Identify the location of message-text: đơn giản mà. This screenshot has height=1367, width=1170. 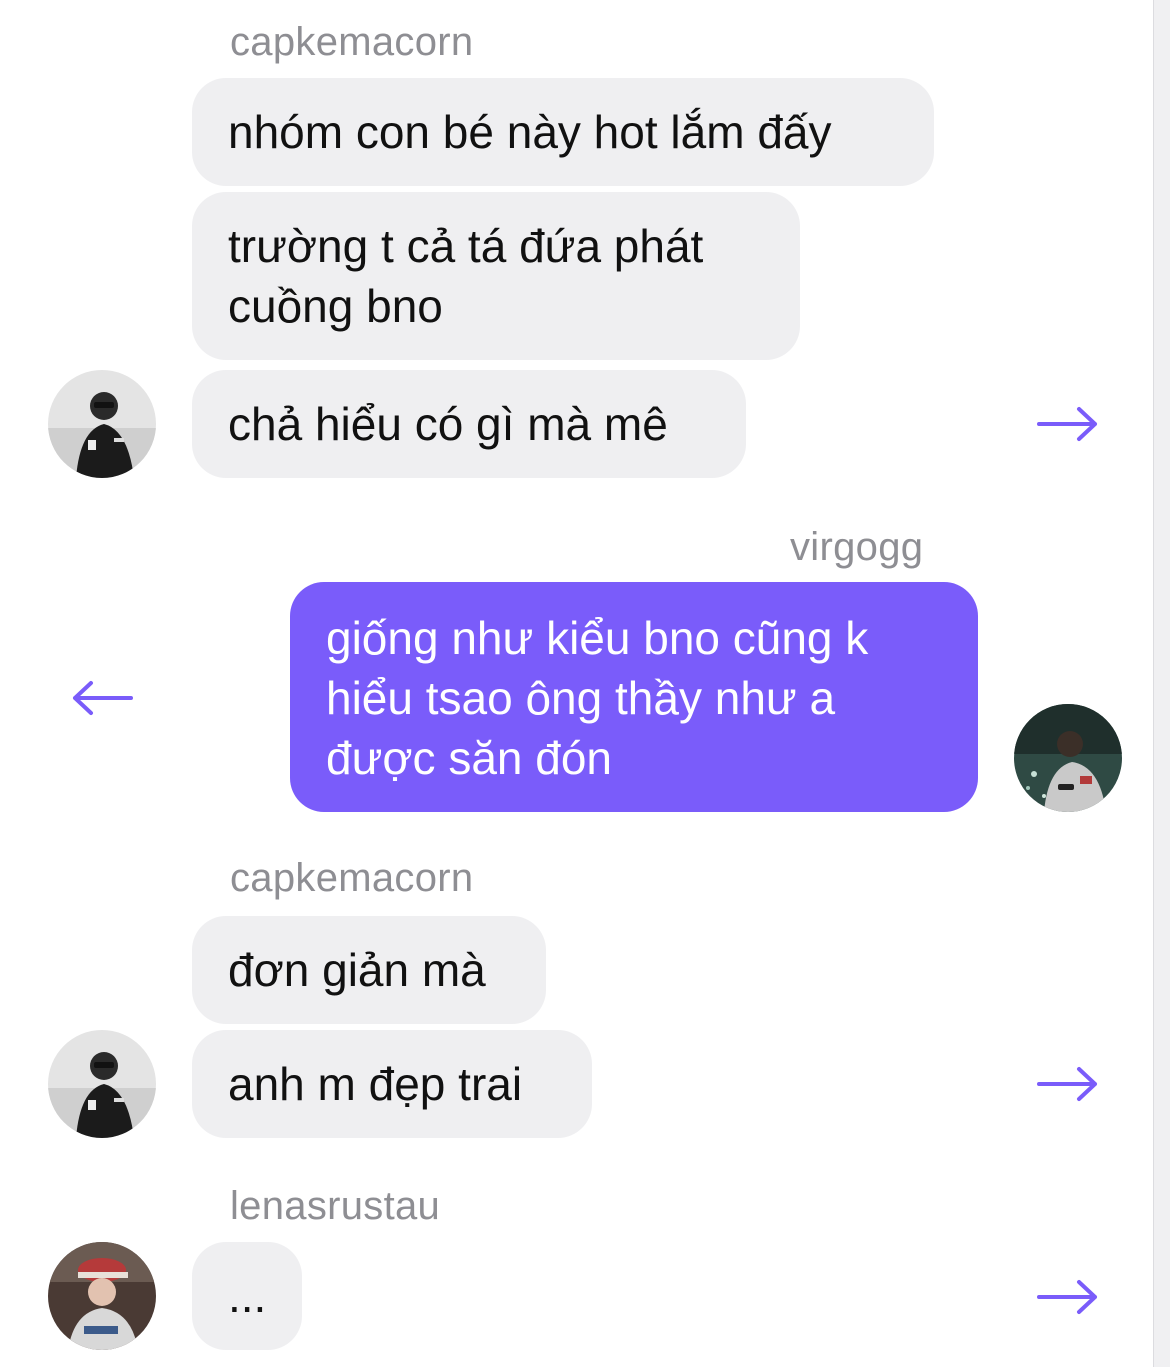
(357, 970).